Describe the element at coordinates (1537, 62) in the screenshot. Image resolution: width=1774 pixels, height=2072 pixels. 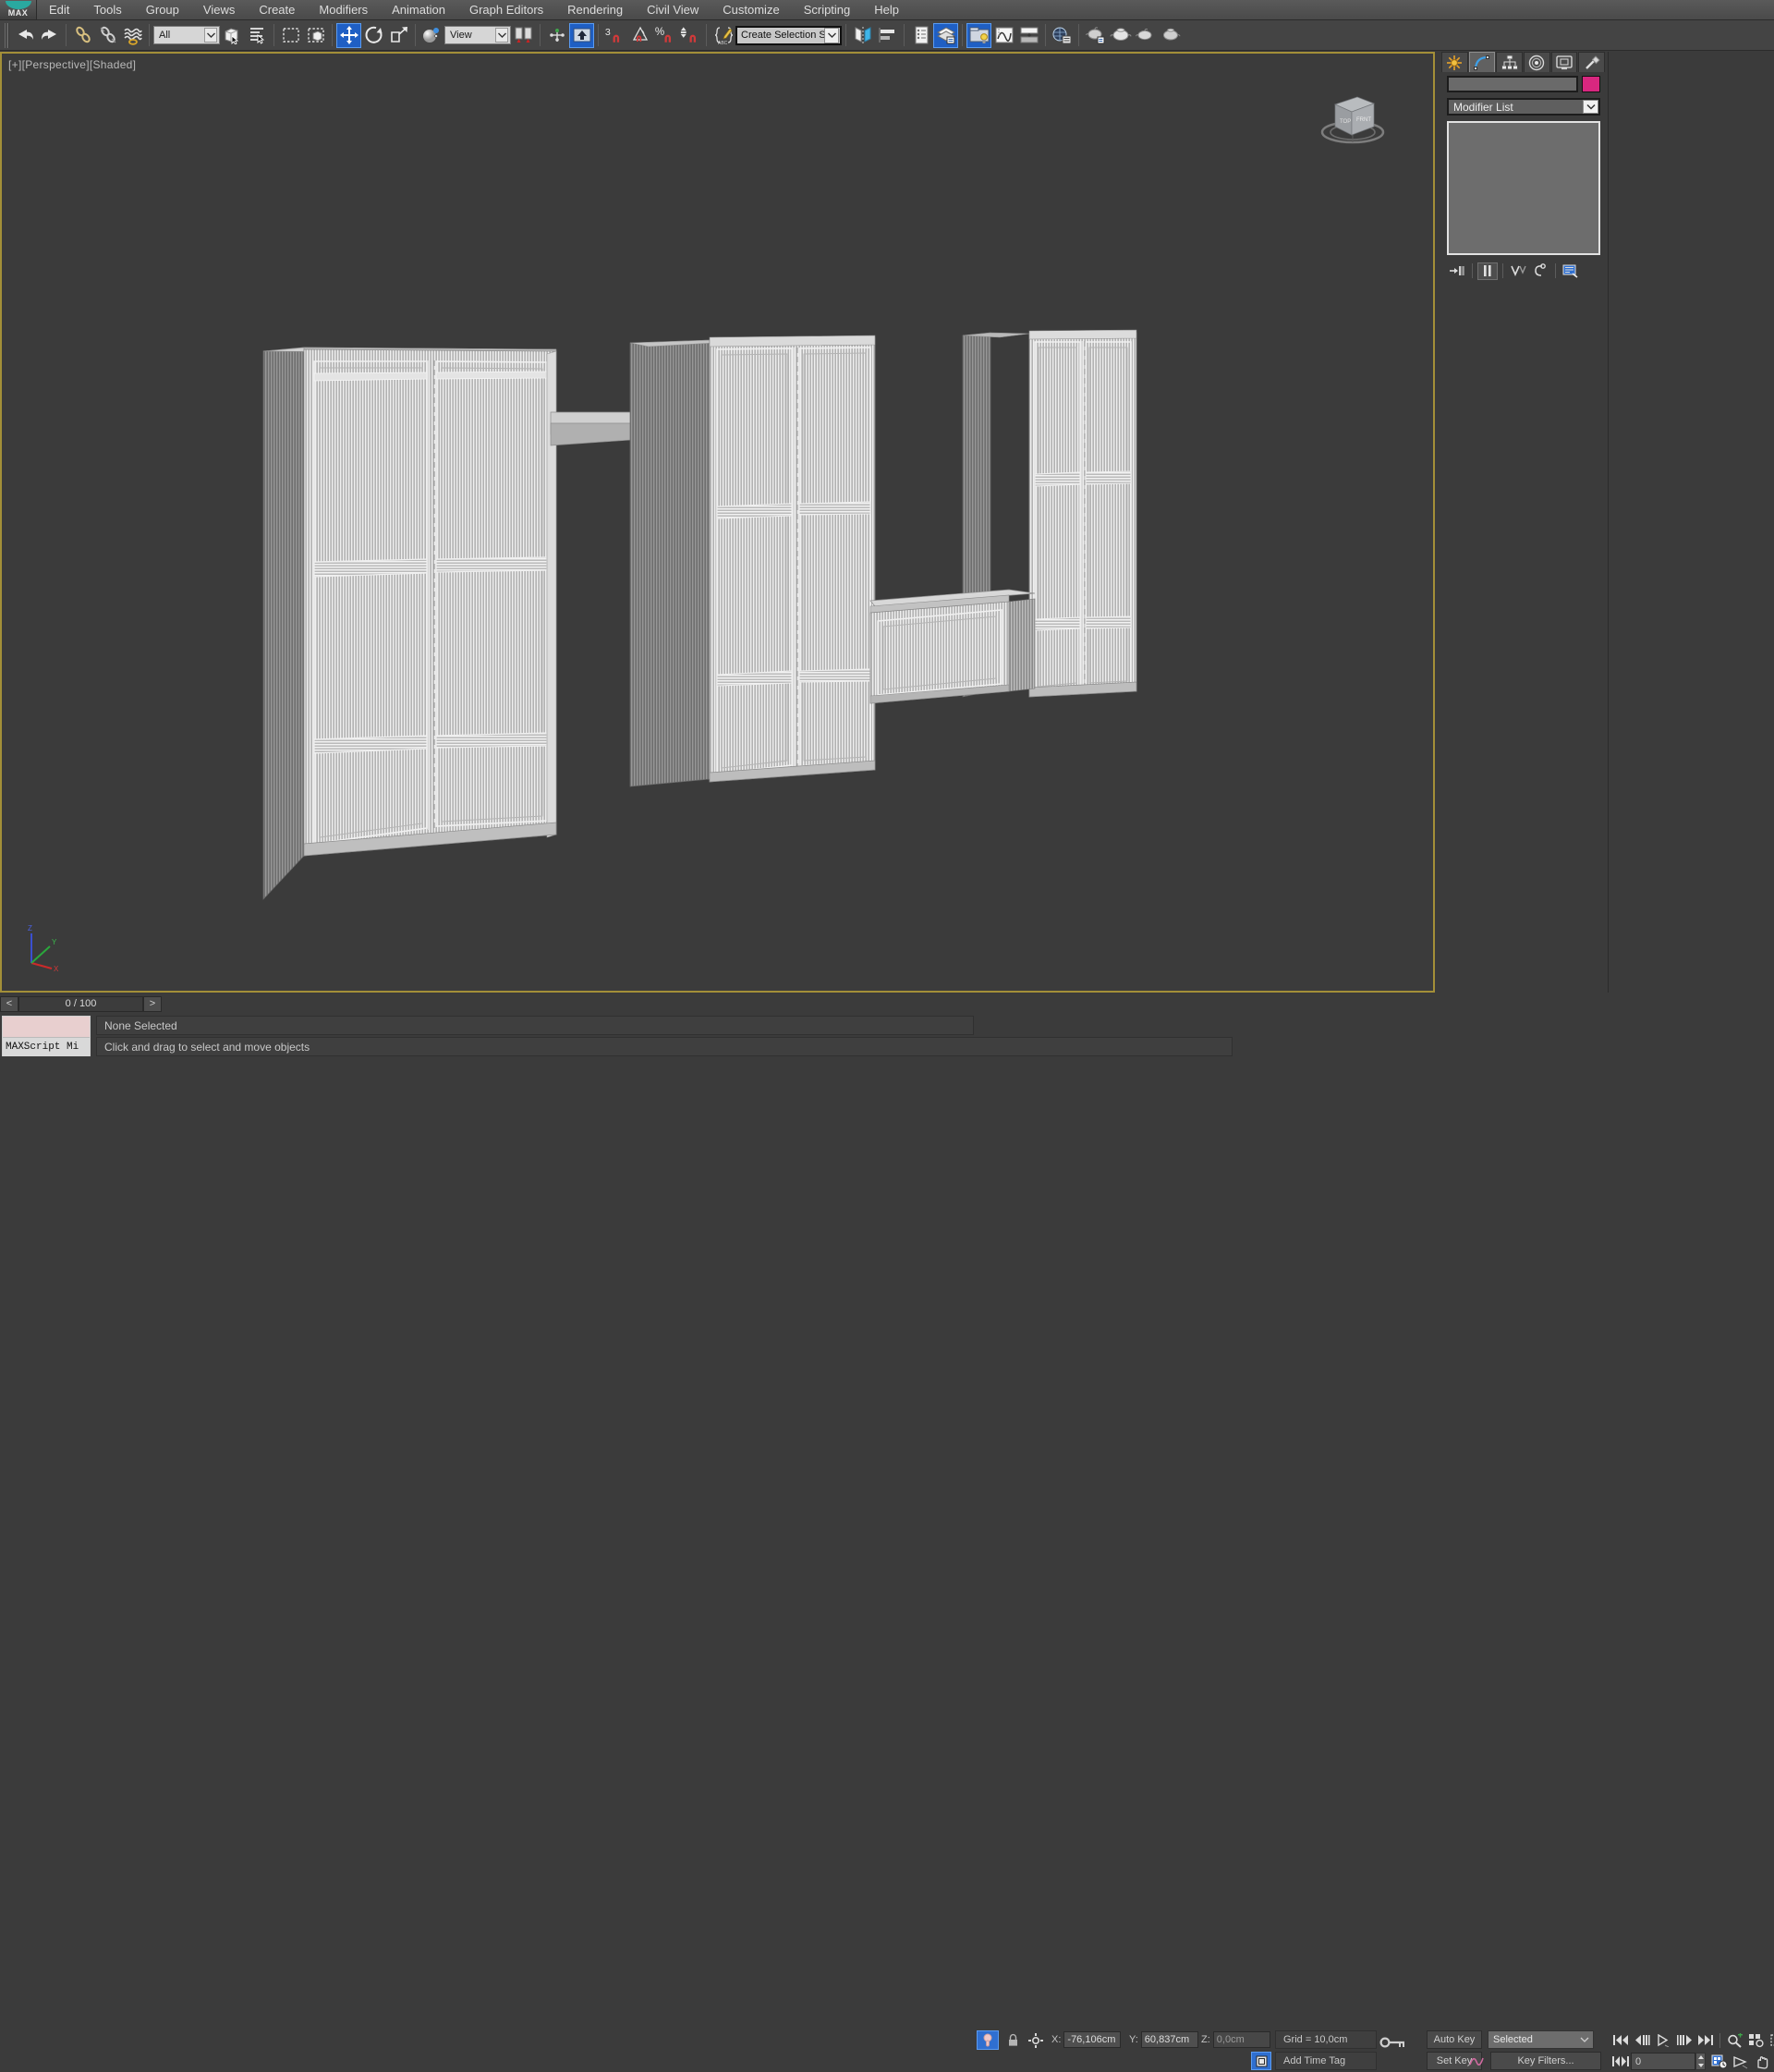
I see `motion-tab` at that location.